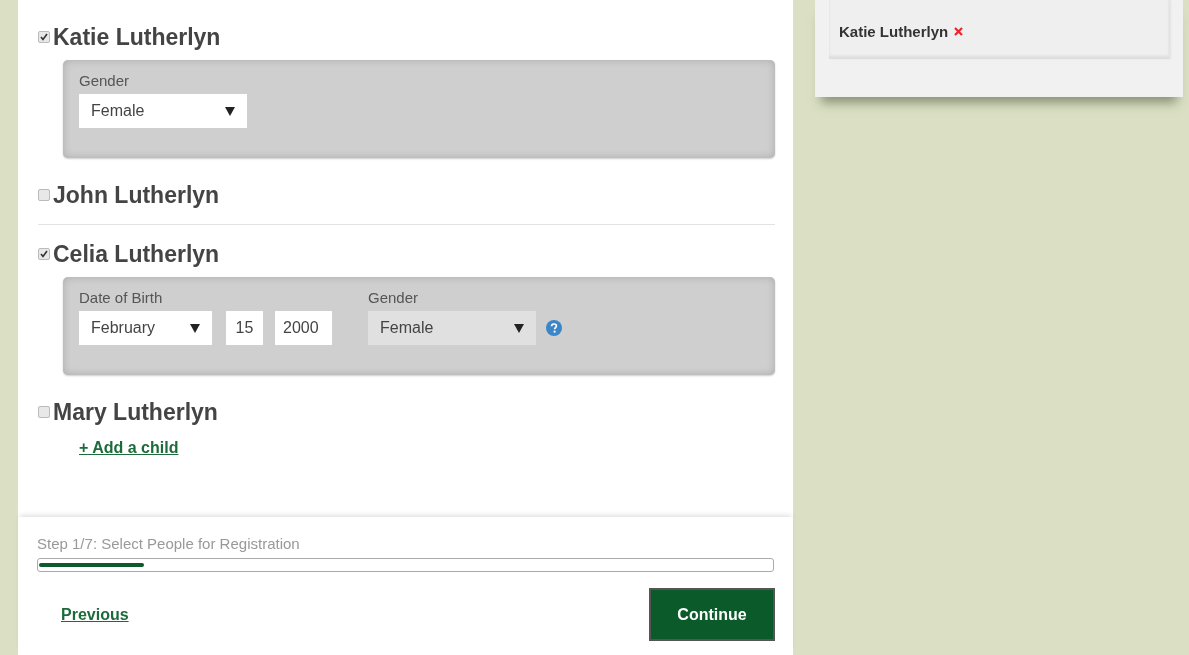  Describe the element at coordinates (244, 328) in the screenshot. I see `day-field: 15` at that location.